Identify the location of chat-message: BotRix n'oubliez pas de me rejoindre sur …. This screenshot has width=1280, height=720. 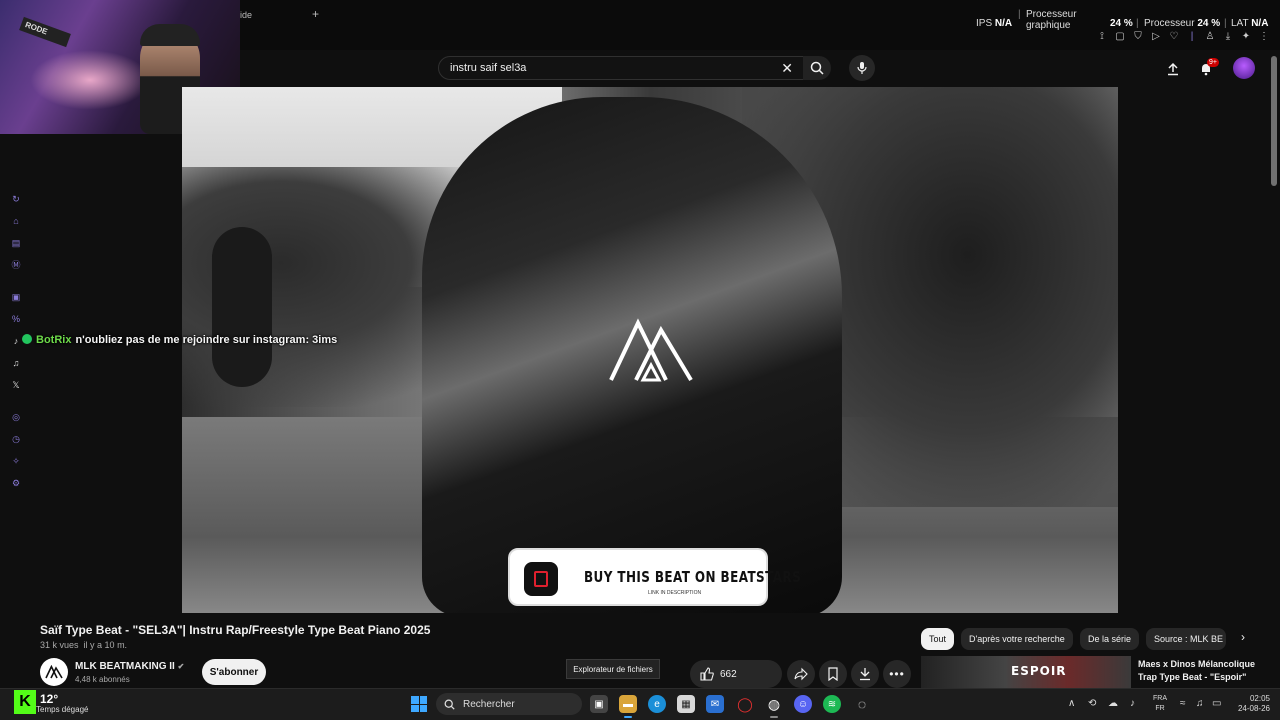
(179, 340).